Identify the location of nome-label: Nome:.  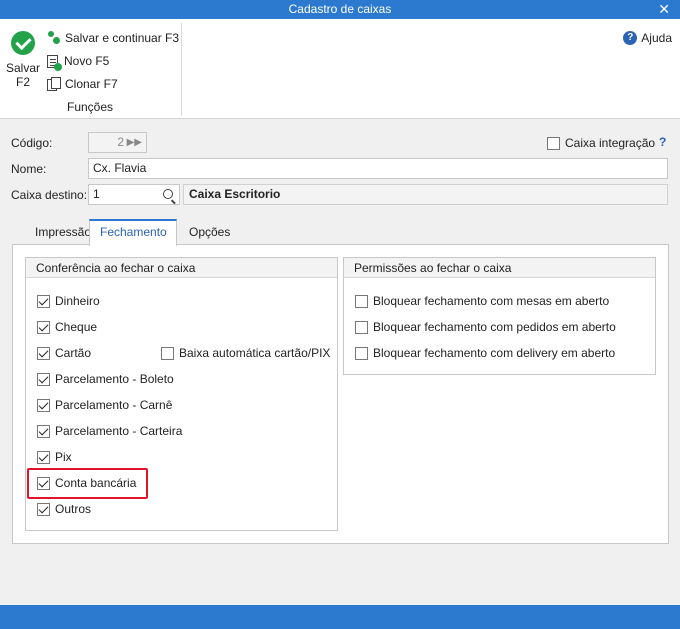
(29, 169).